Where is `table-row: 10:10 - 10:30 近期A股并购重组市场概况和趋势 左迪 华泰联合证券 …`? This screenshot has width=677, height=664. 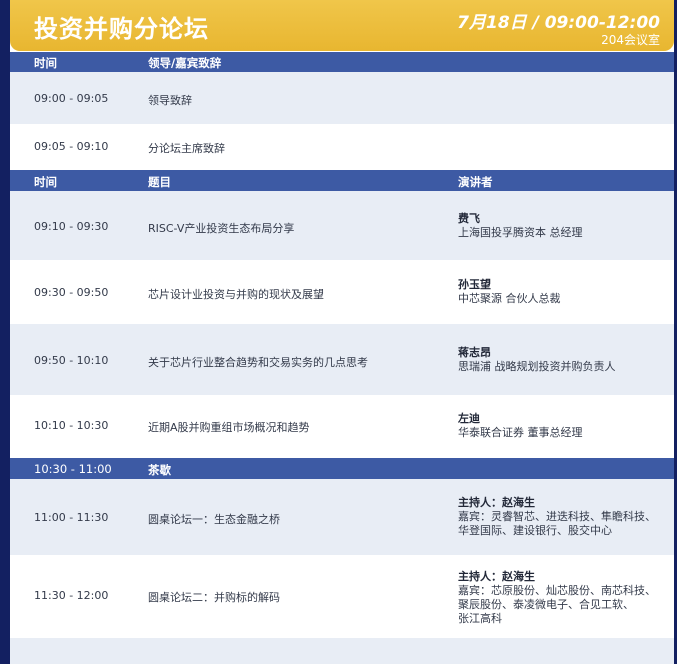
table-row: 10:10 - 10:30 近期A股并购重组市场概况和趋势 左迪 华泰联合证券 … is located at coordinates (342, 426).